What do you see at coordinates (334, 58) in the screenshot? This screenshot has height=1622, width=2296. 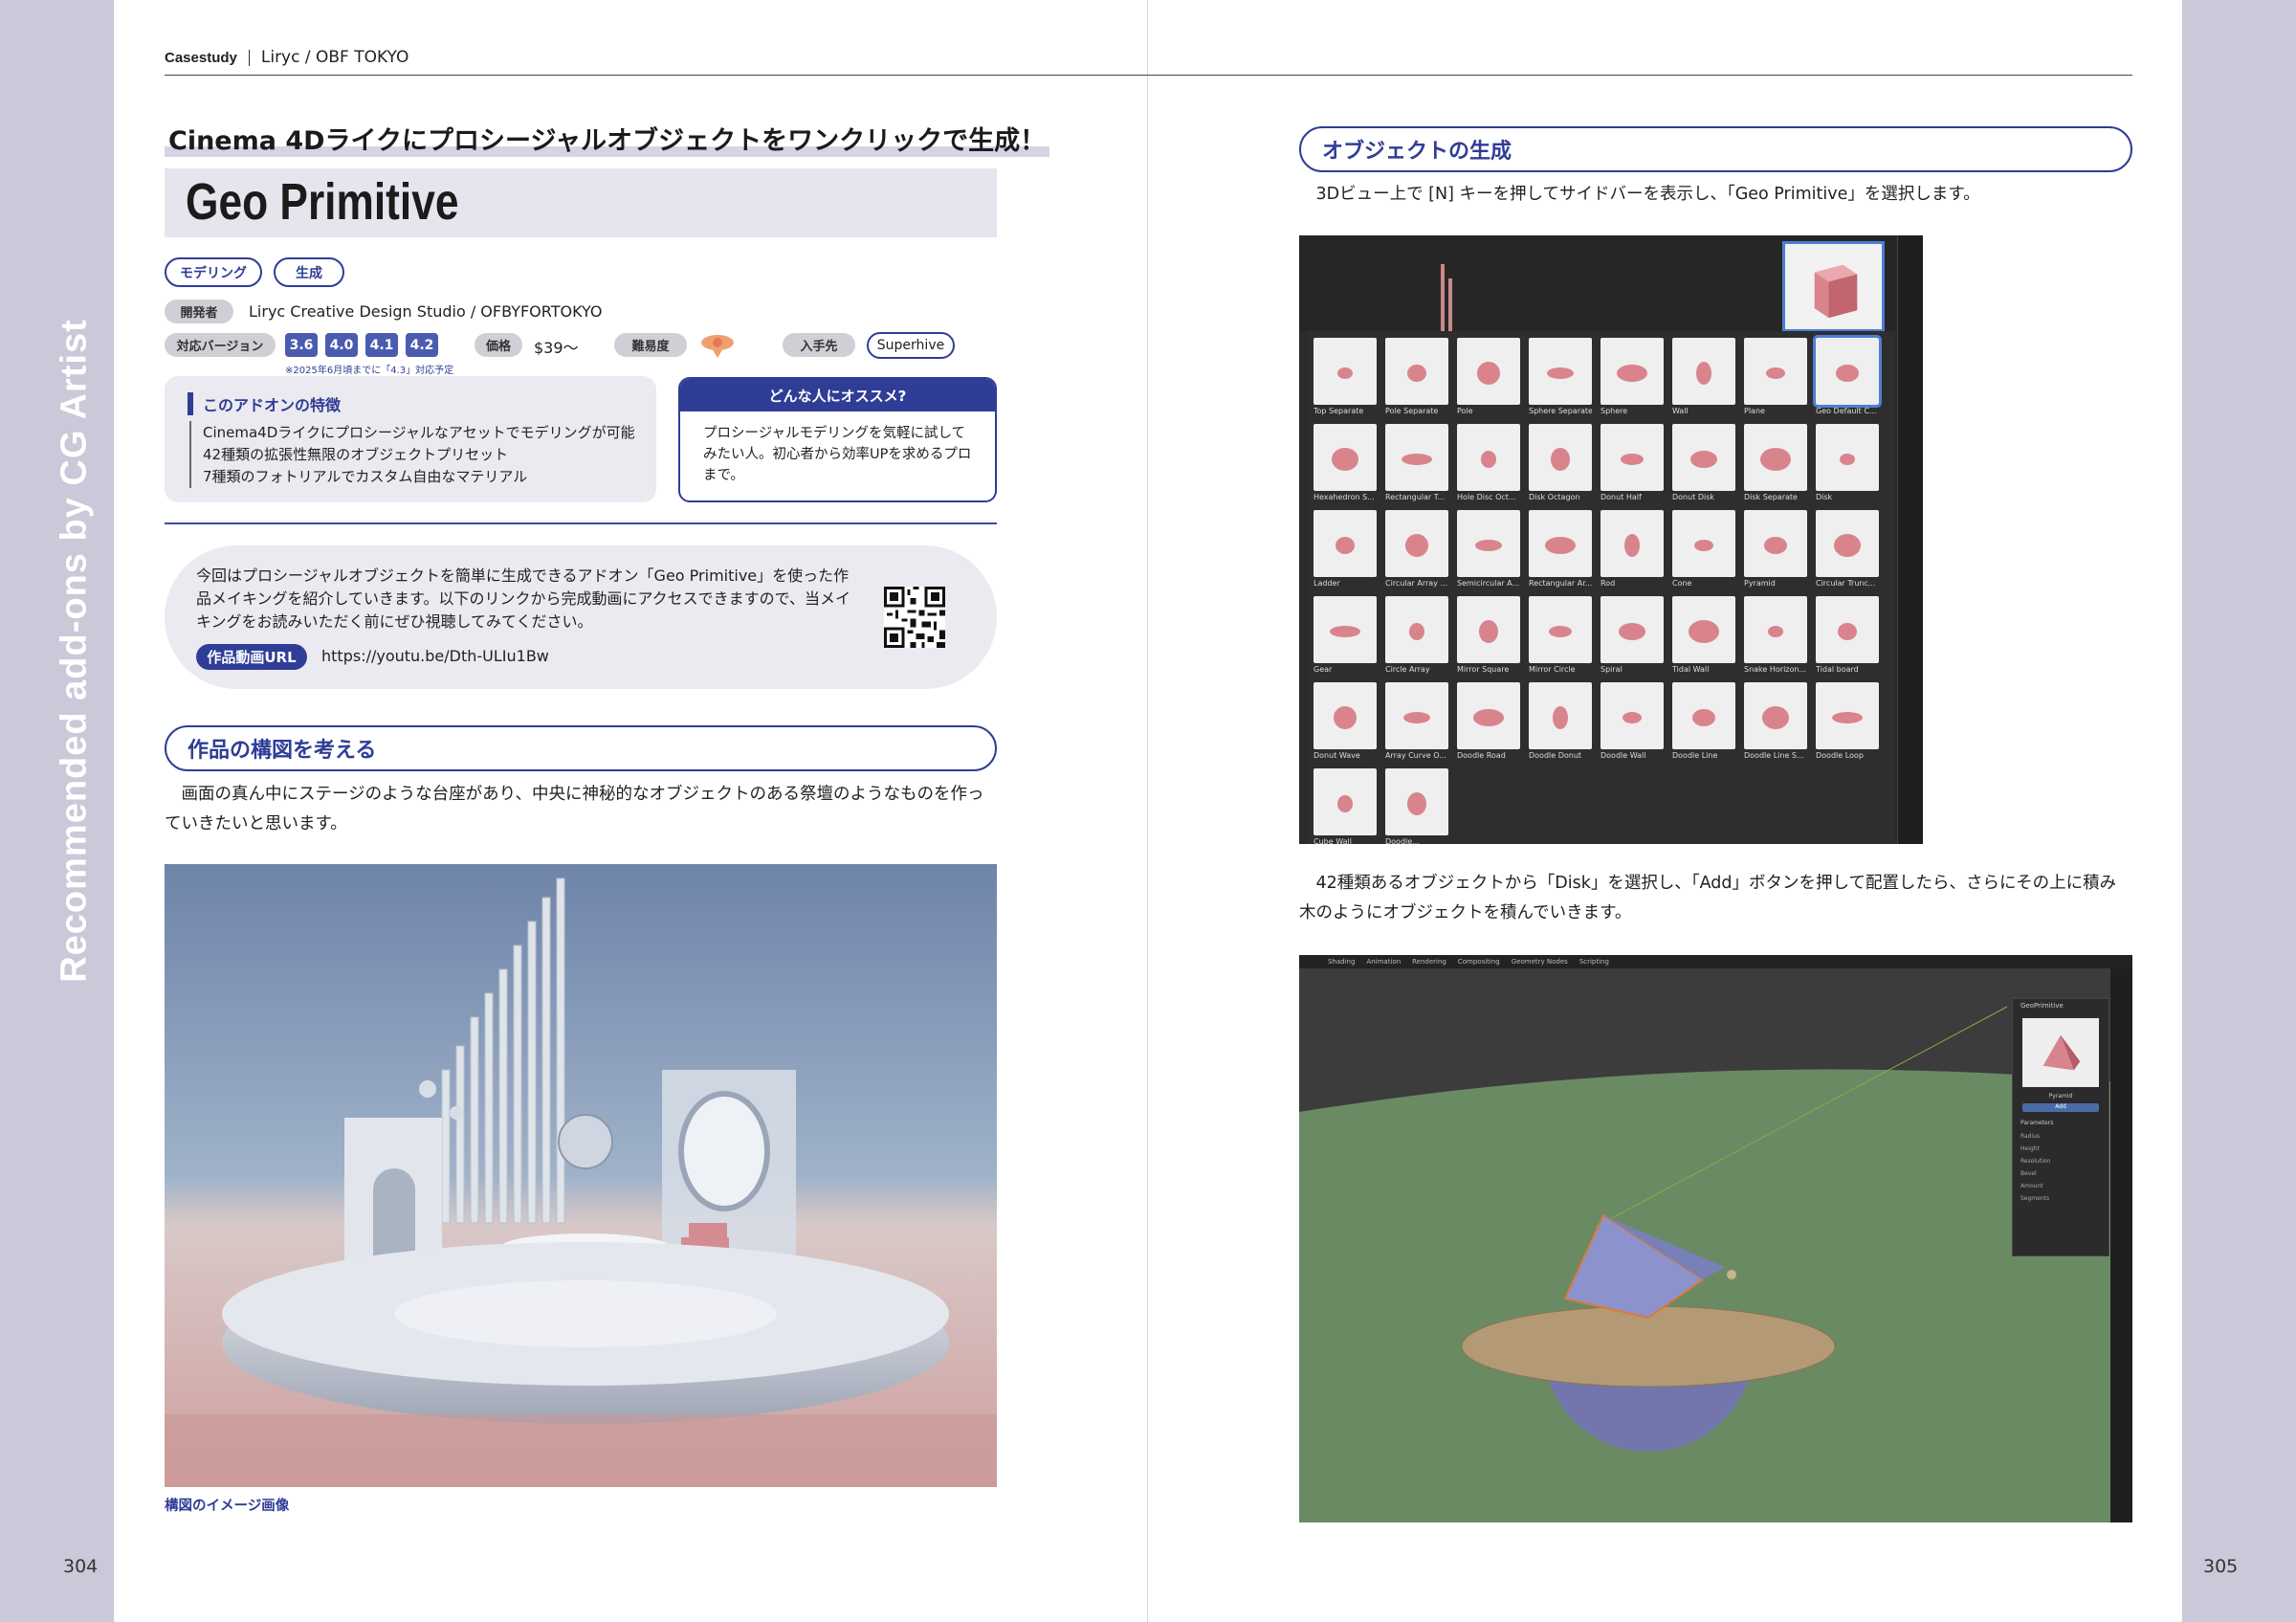 I see `author-label: Liryc / OBF TOKYO` at bounding box center [334, 58].